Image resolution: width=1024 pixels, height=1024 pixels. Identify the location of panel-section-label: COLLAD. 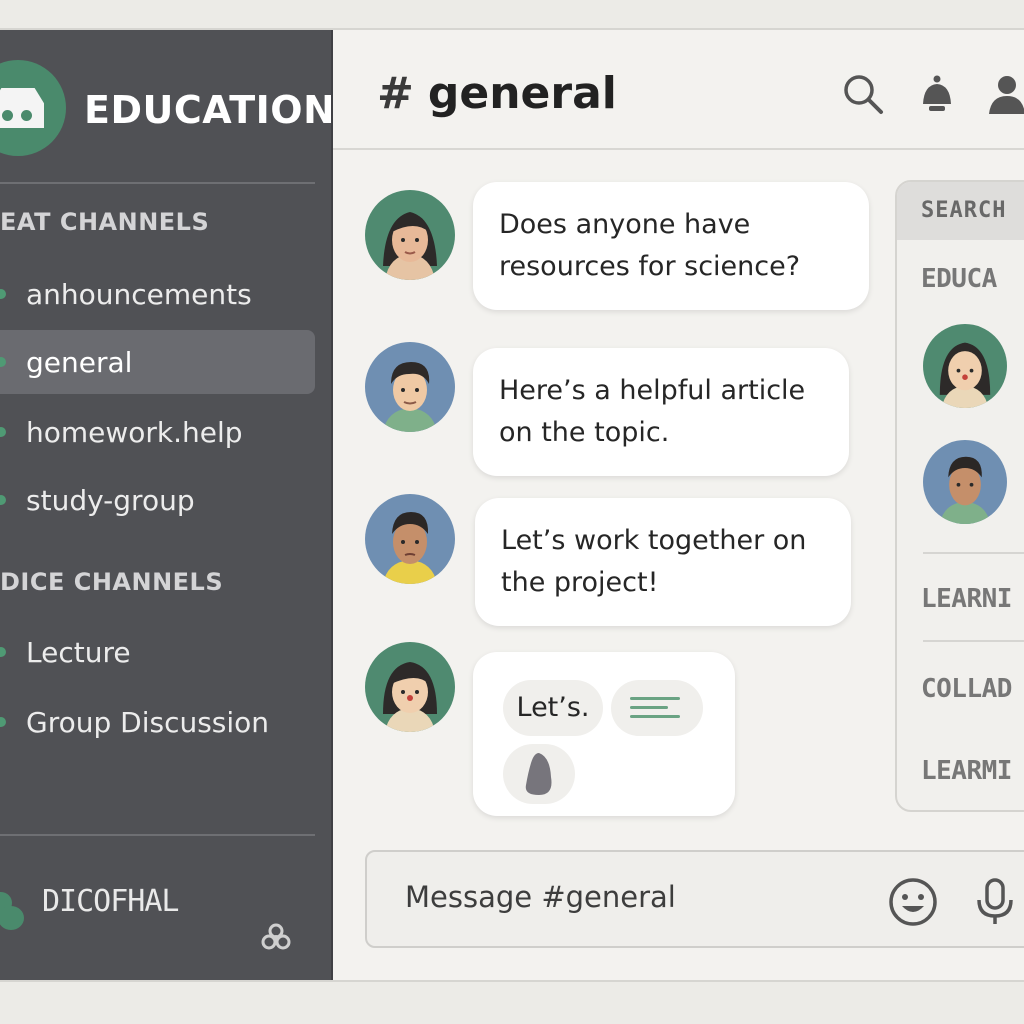
(966, 689).